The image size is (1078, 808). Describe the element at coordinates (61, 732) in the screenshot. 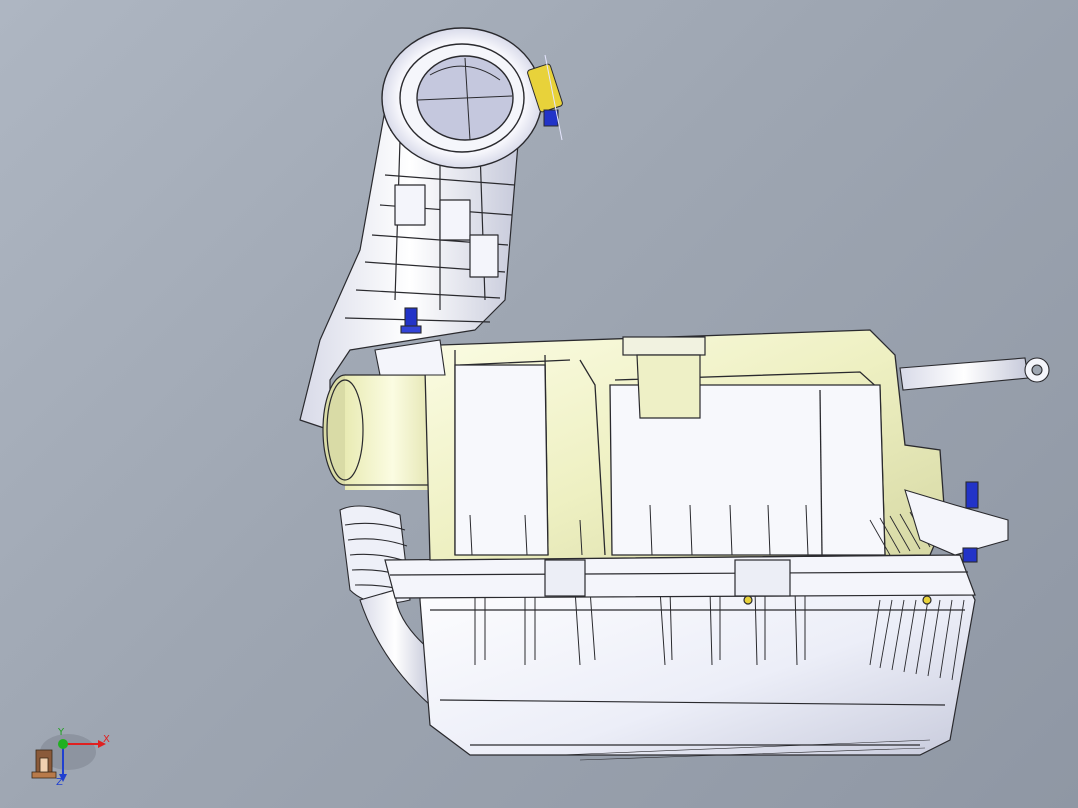

I see `axis-y-label: Y` at that location.